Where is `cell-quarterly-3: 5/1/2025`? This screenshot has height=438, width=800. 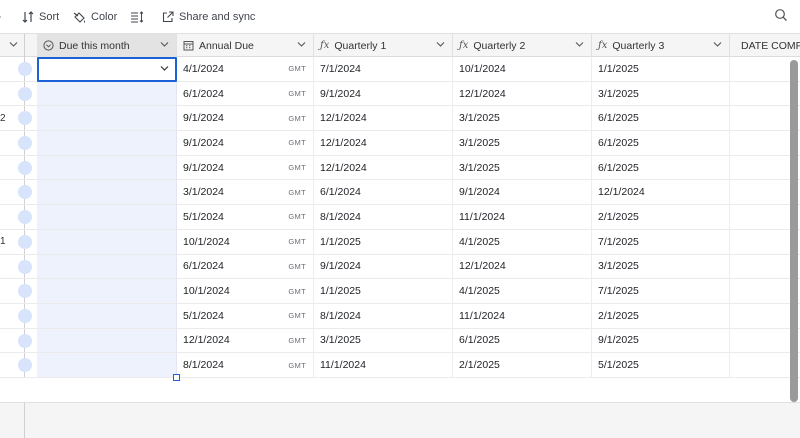
cell-quarterly-3: 5/1/2025 is located at coordinates (661, 365).